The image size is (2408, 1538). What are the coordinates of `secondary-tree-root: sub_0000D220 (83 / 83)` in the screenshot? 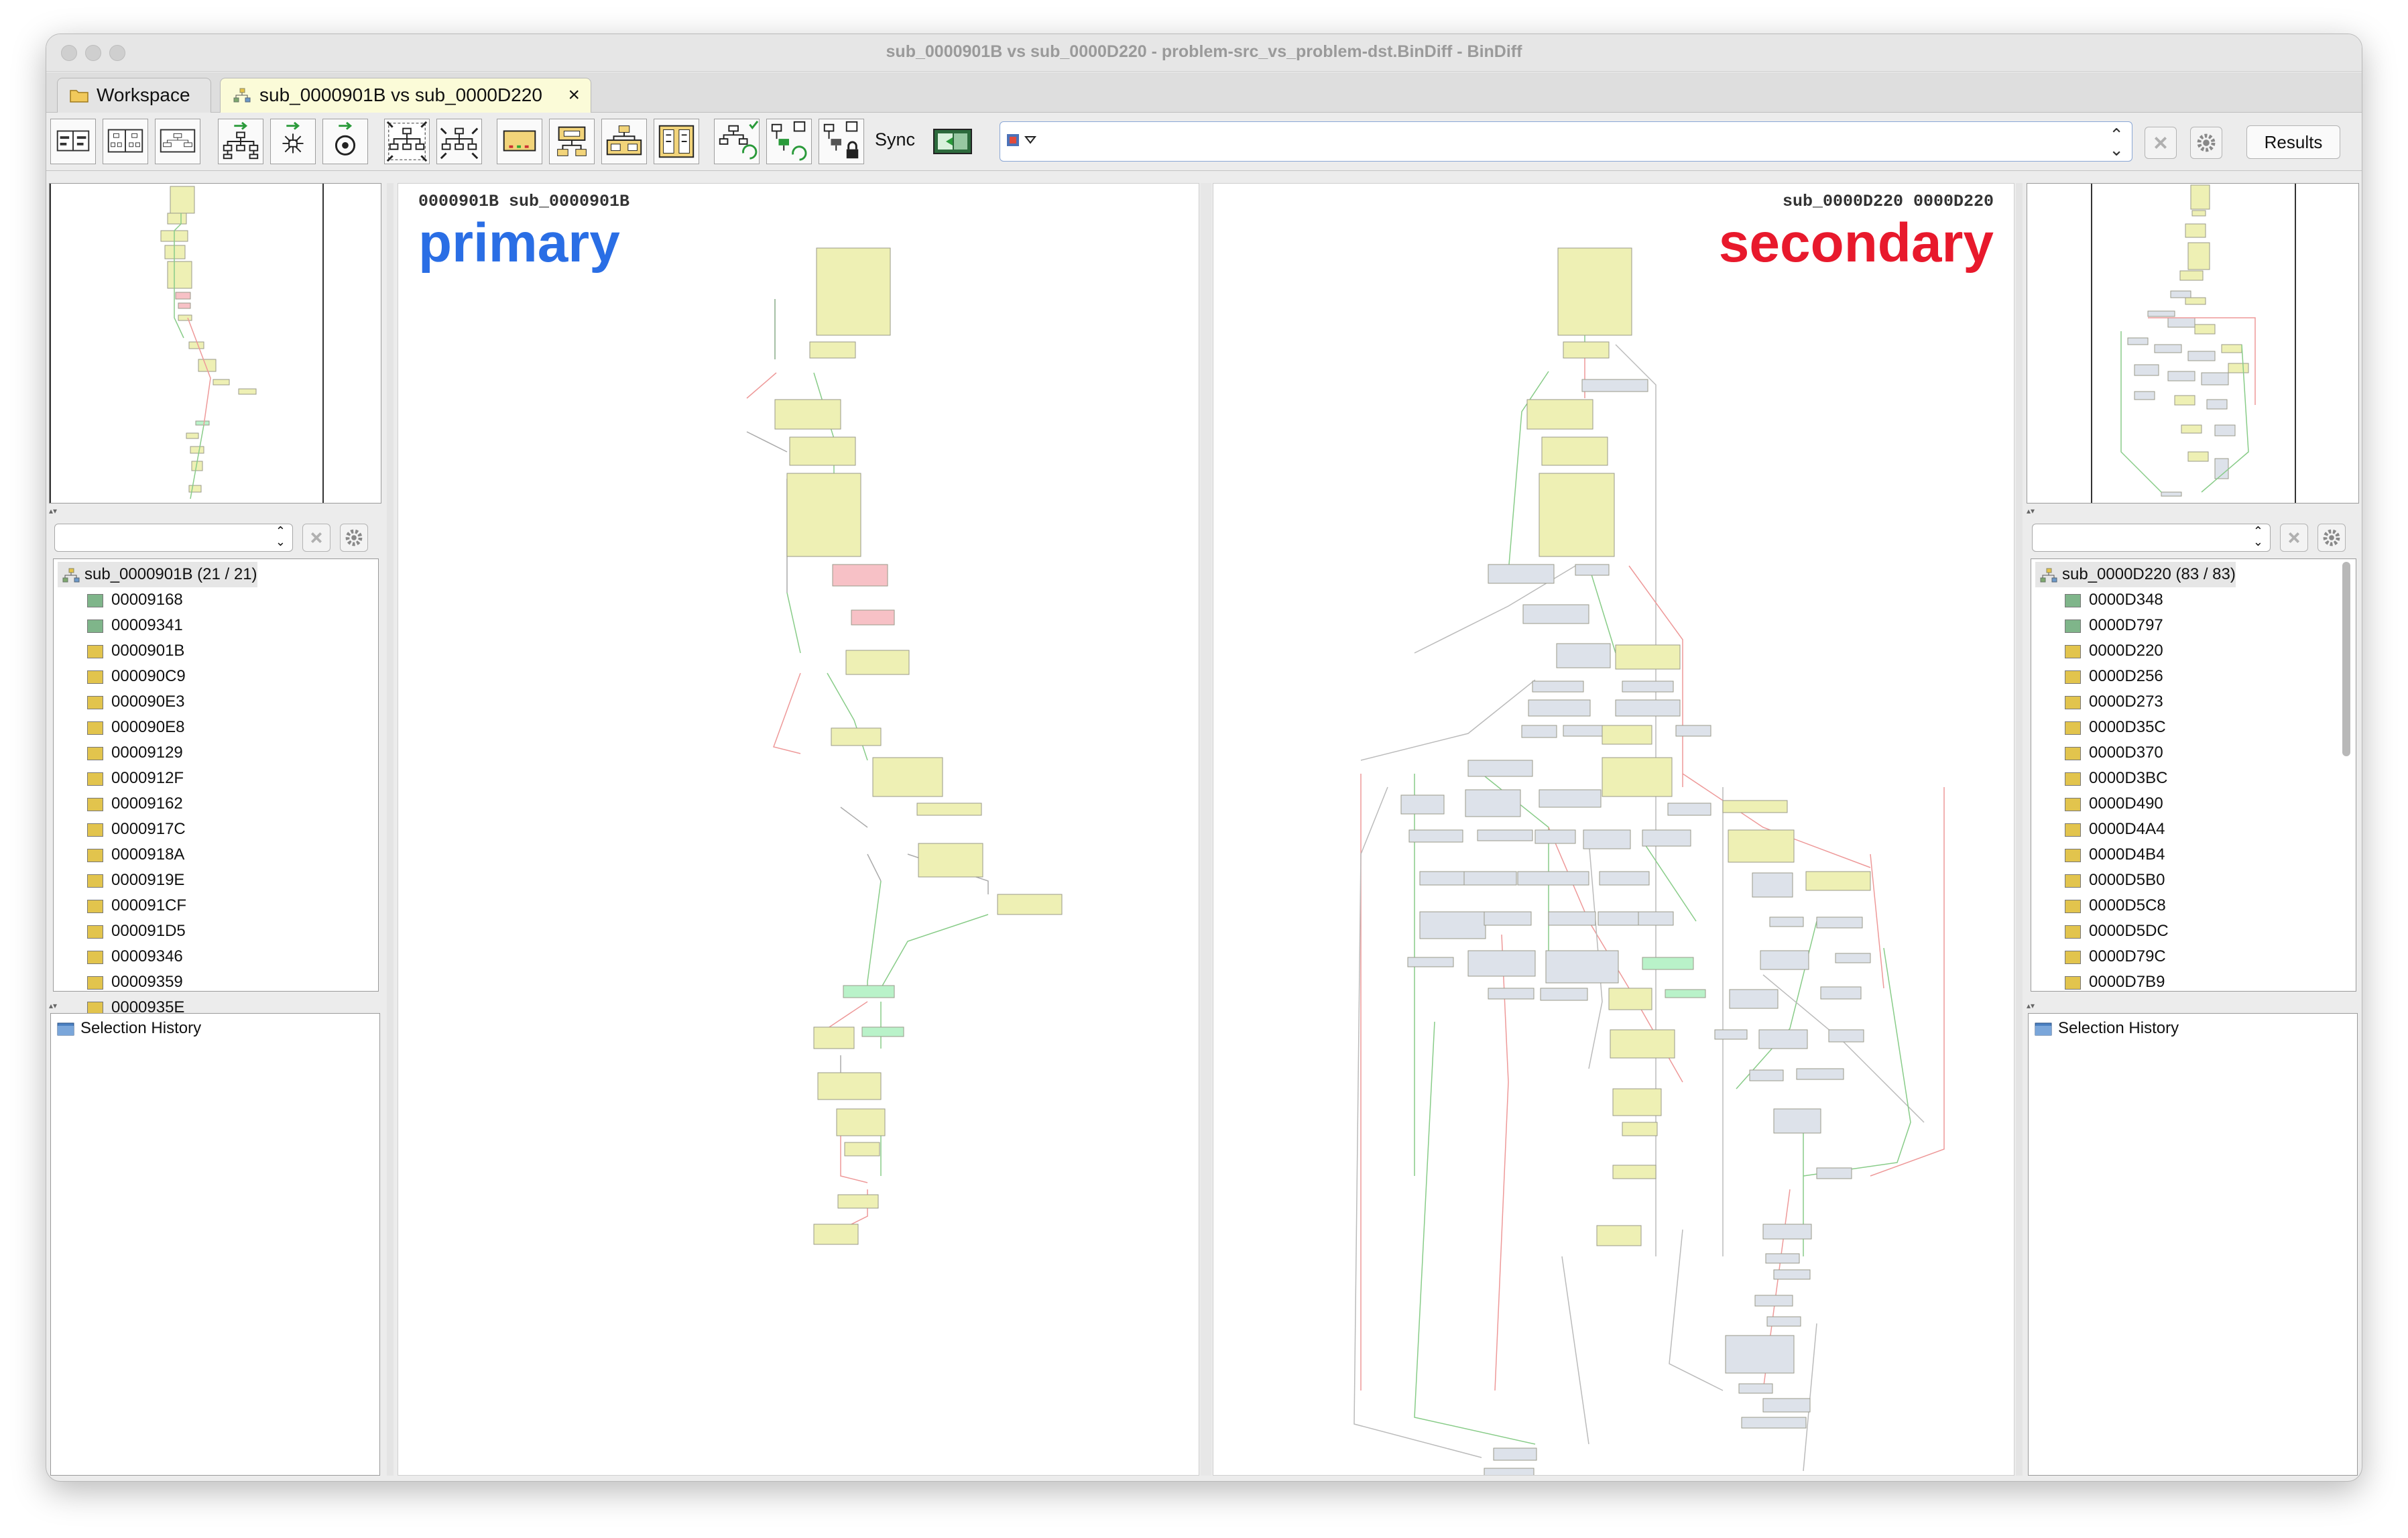 It's located at (2135, 574).